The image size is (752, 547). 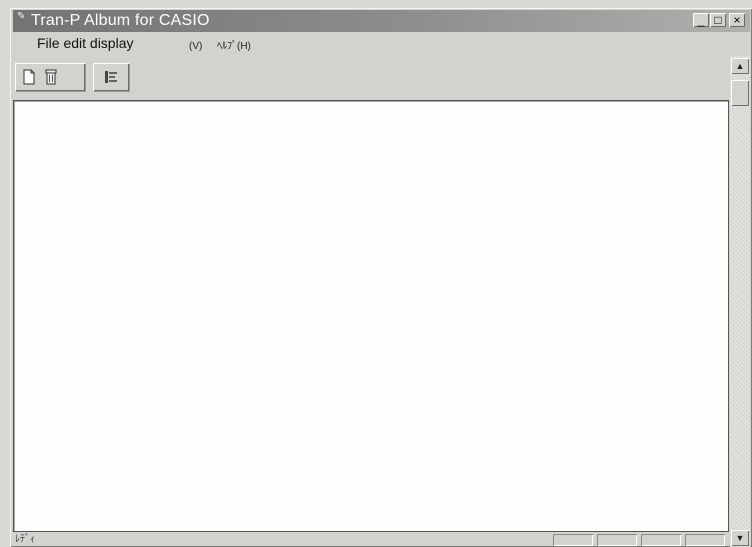 What do you see at coordinates (234, 47) in the screenshot?
I see `menu-help: ﾍﾙﾌﾟ(H)` at bounding box center [234, 47].